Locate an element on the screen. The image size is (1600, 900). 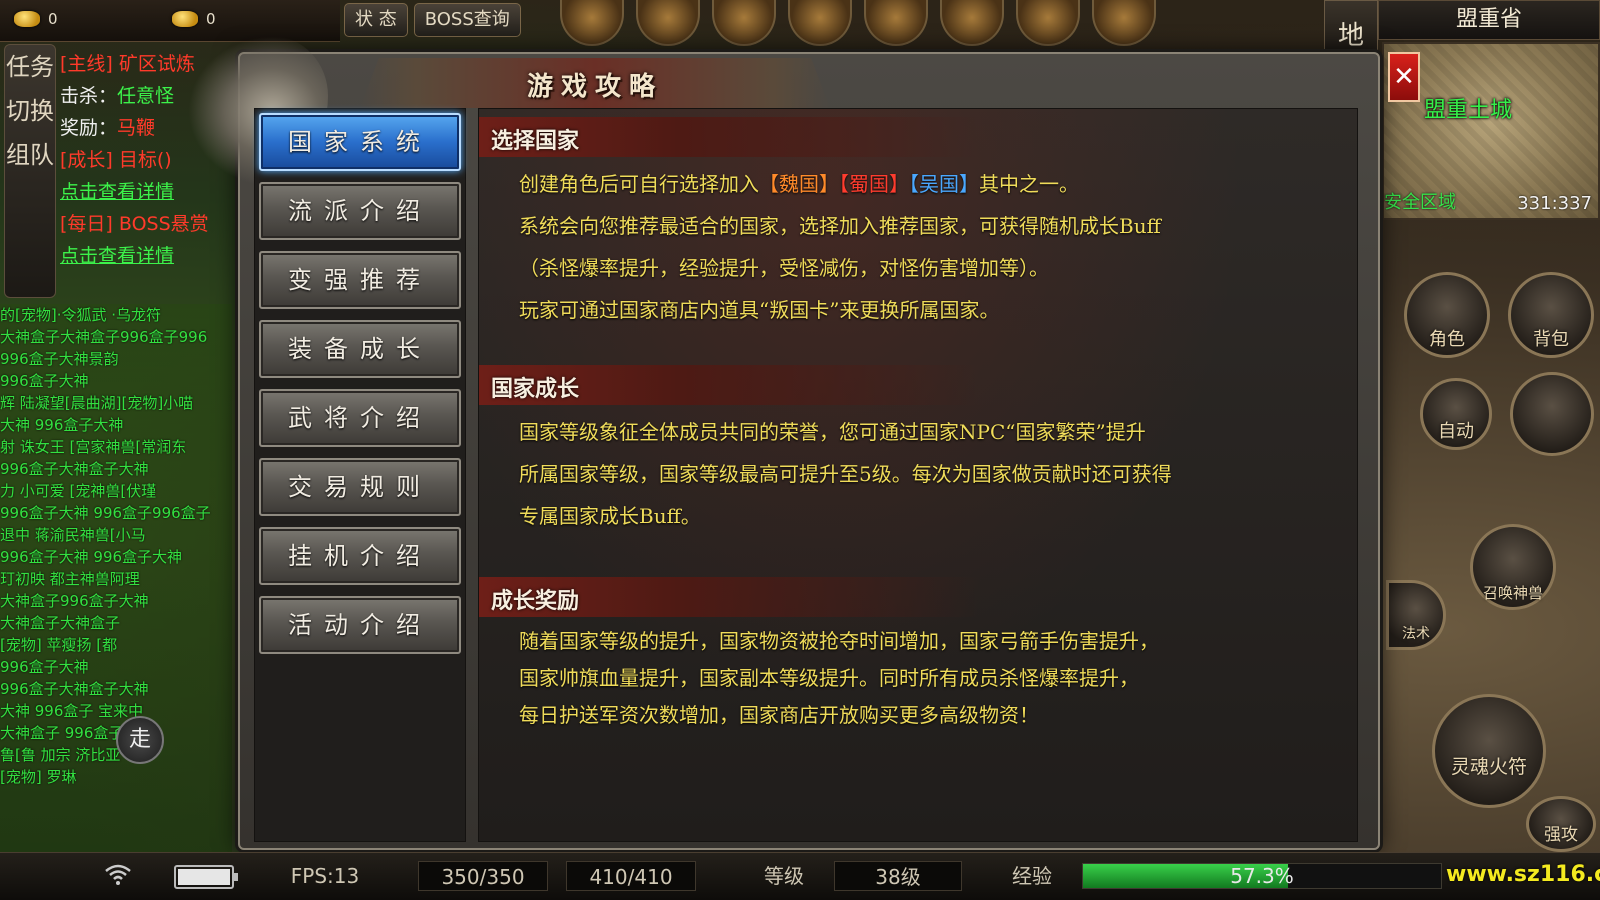
summon-beast-button: 召唤神兽 is located at coordinates (1513, 567).